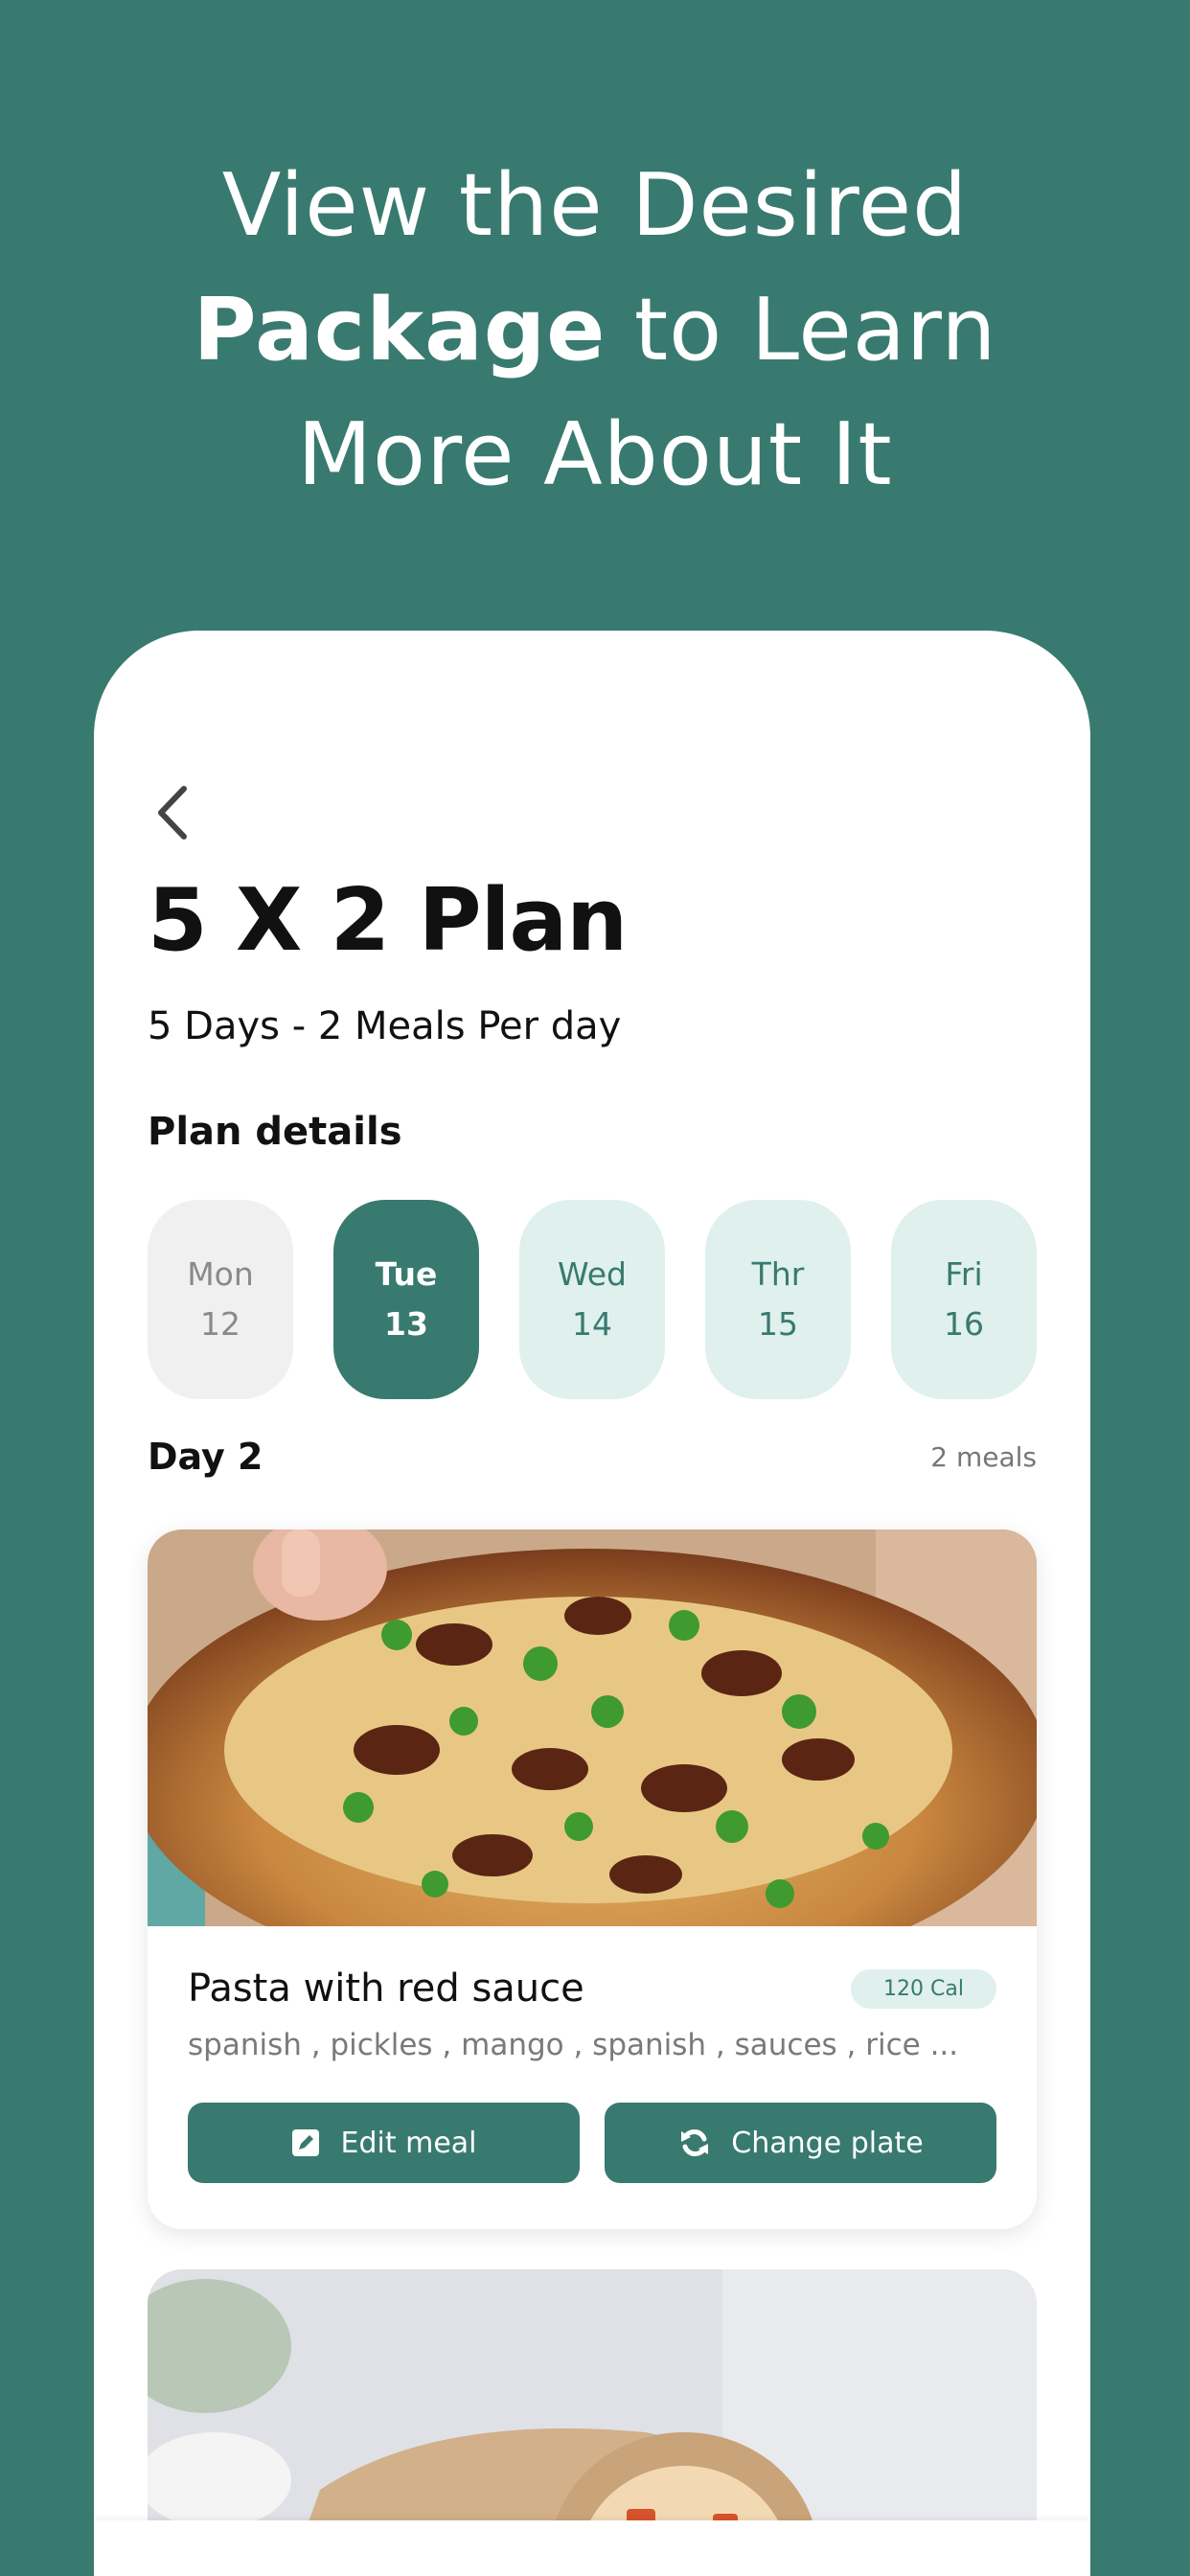  I want to click on day-selector: Mon 12 Tue 13 Wed 14 Thr 15 Fri 16, so click(592, 1299).